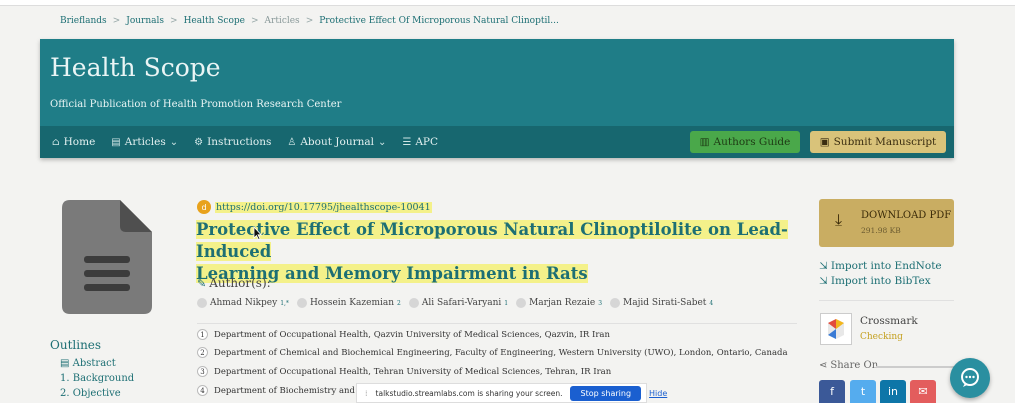 The image size is (1019, 403). Describe the element at coordinates (600, 303) in the screenshot. I see `author-affiliation-ref: 3` at that location.